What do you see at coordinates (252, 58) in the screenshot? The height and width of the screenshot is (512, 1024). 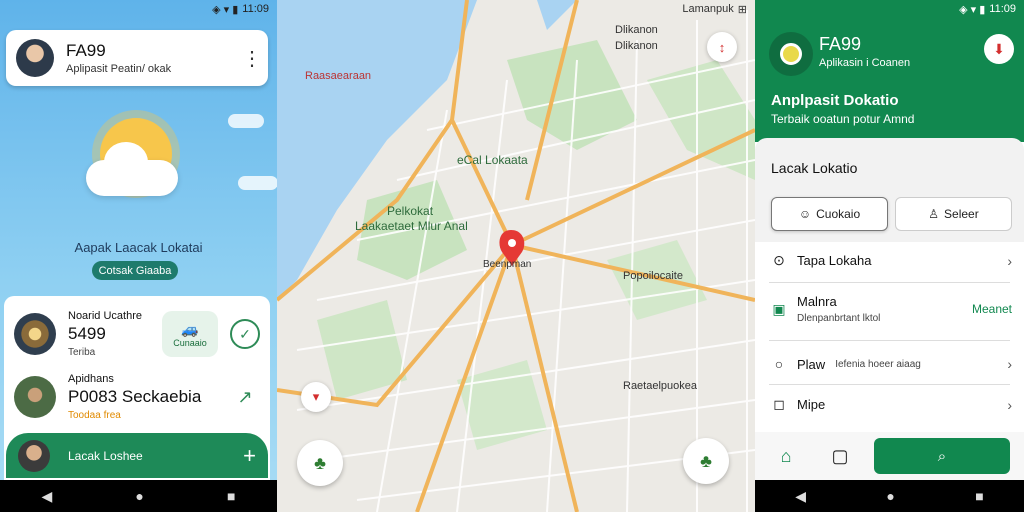 I see `more-menu-icon: ⋮` at bounding box center [252, 58].